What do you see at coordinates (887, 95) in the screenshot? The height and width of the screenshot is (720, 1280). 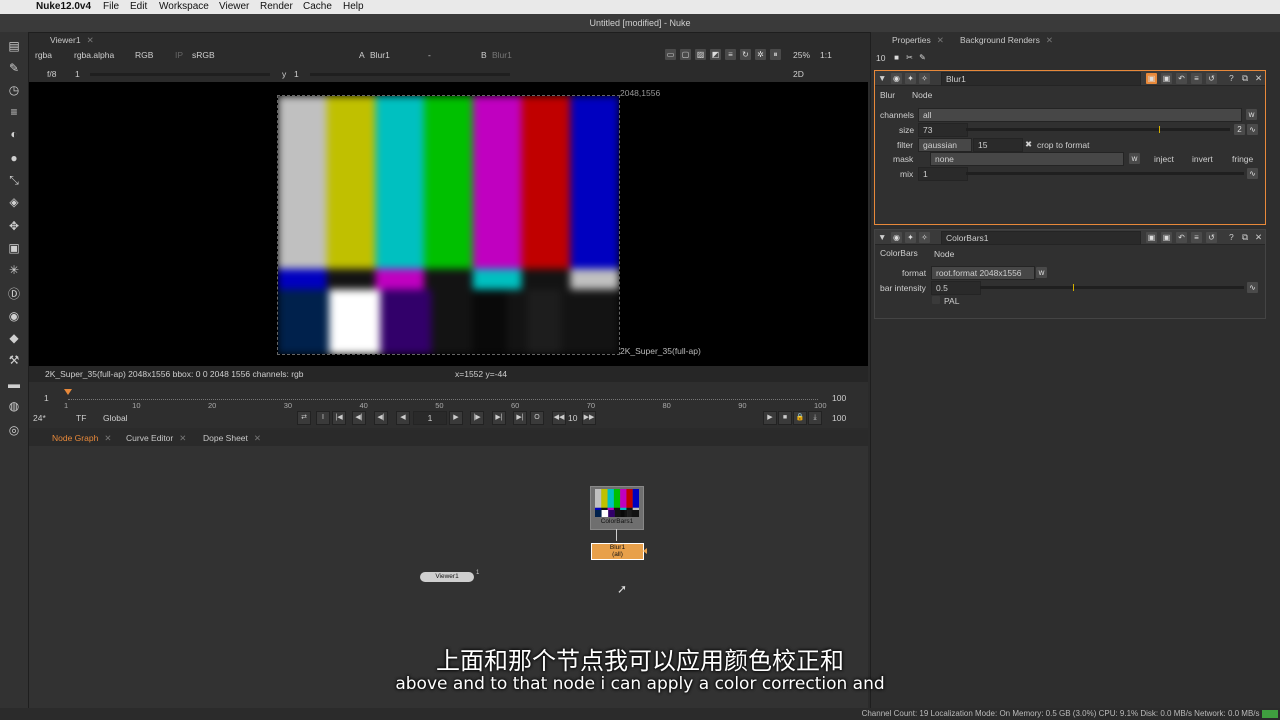 I see `tab-blur: Blur` at bounding box center [887, 95].